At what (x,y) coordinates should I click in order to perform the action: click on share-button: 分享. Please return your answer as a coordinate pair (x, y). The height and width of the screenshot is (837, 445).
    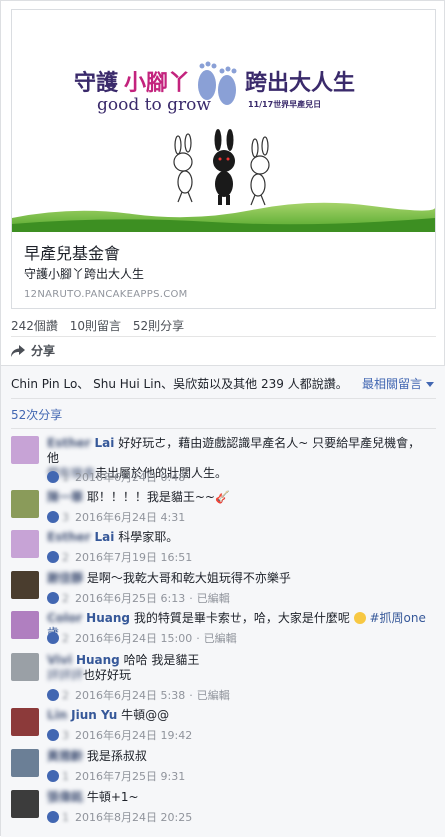
    Looking at the image, I should click on (33, 350).